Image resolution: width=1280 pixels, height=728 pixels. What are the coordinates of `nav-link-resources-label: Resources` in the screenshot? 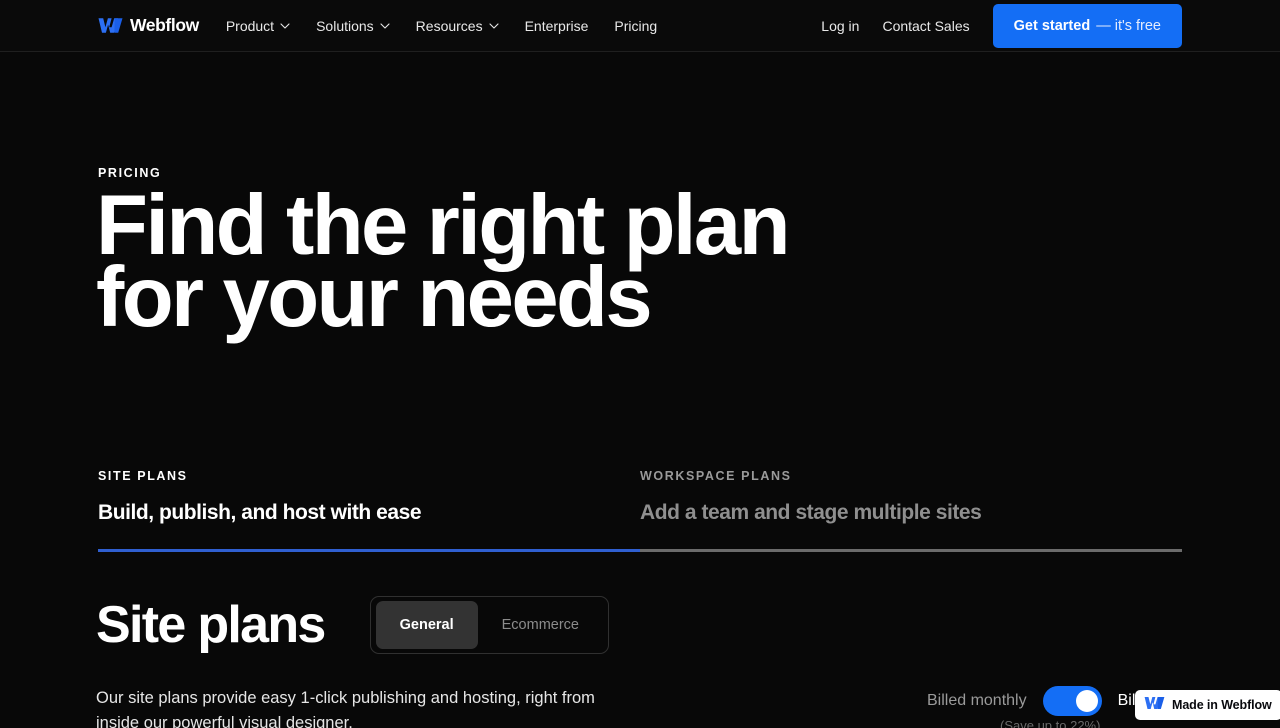 It's located at (449, 25).